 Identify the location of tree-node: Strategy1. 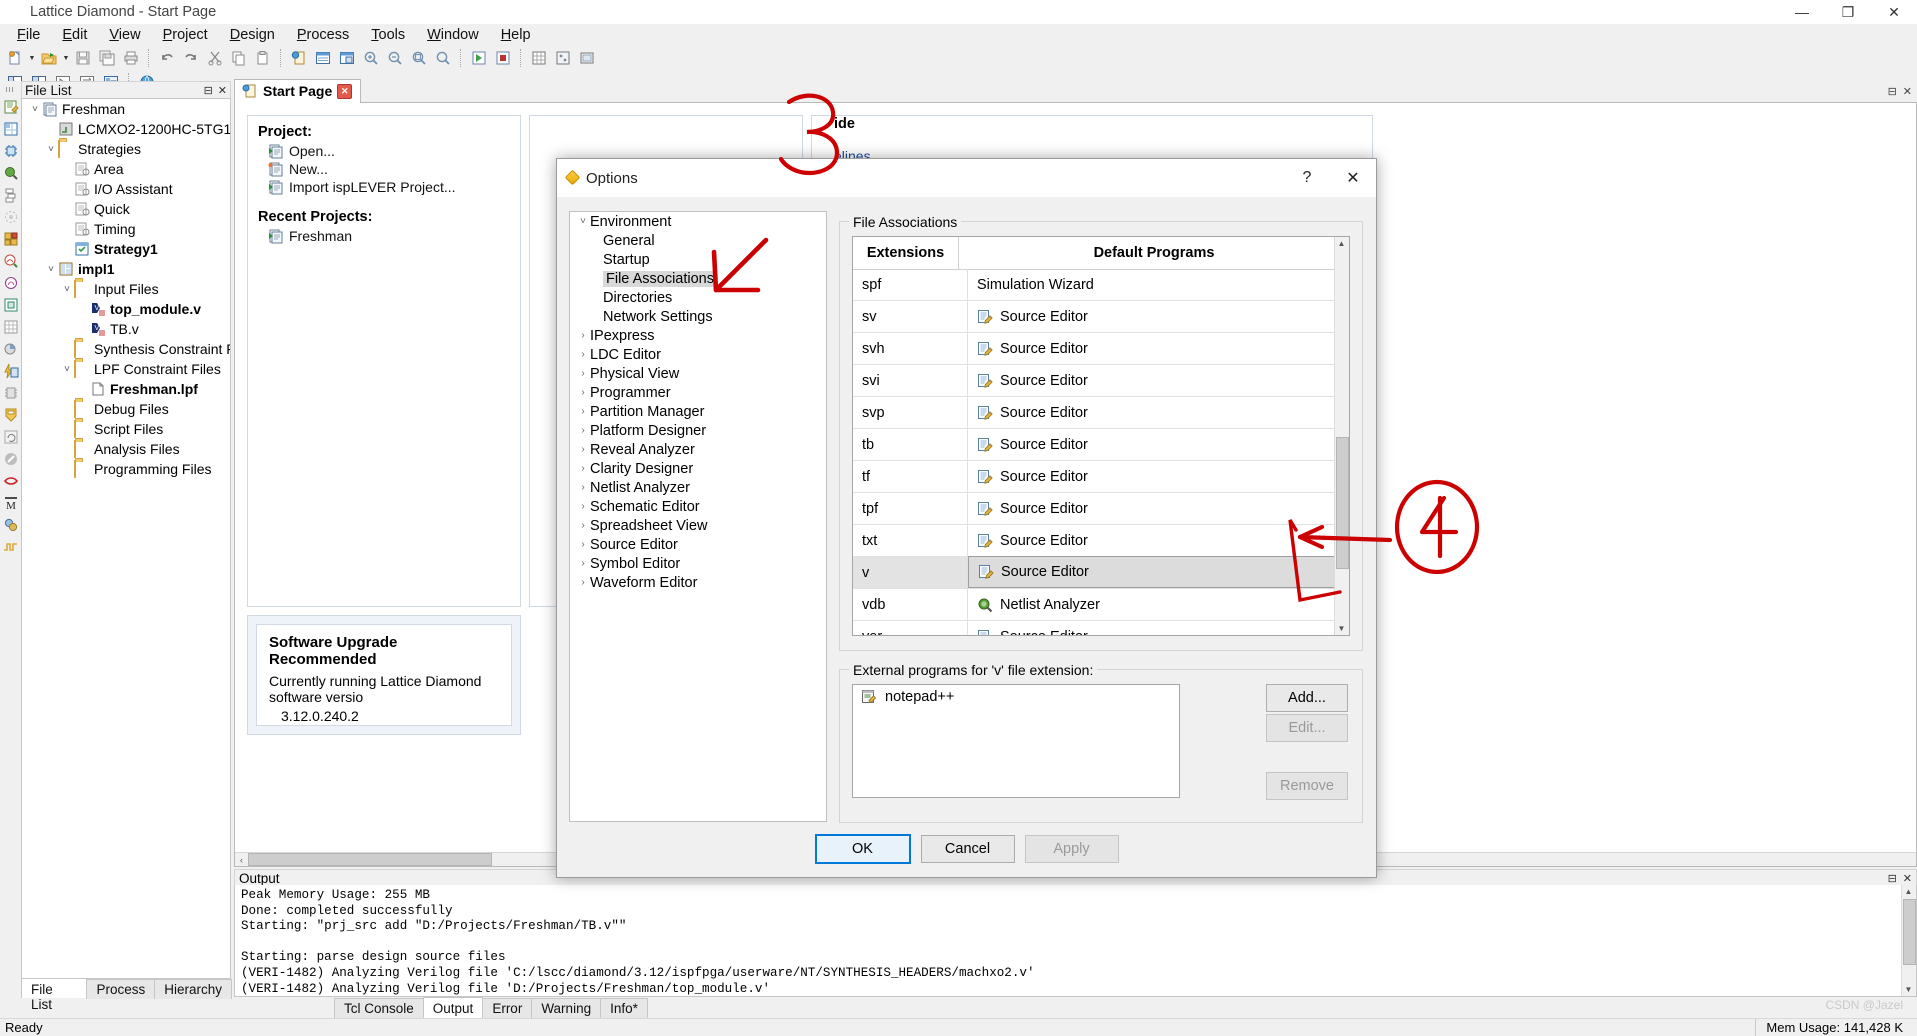
(126, 249).